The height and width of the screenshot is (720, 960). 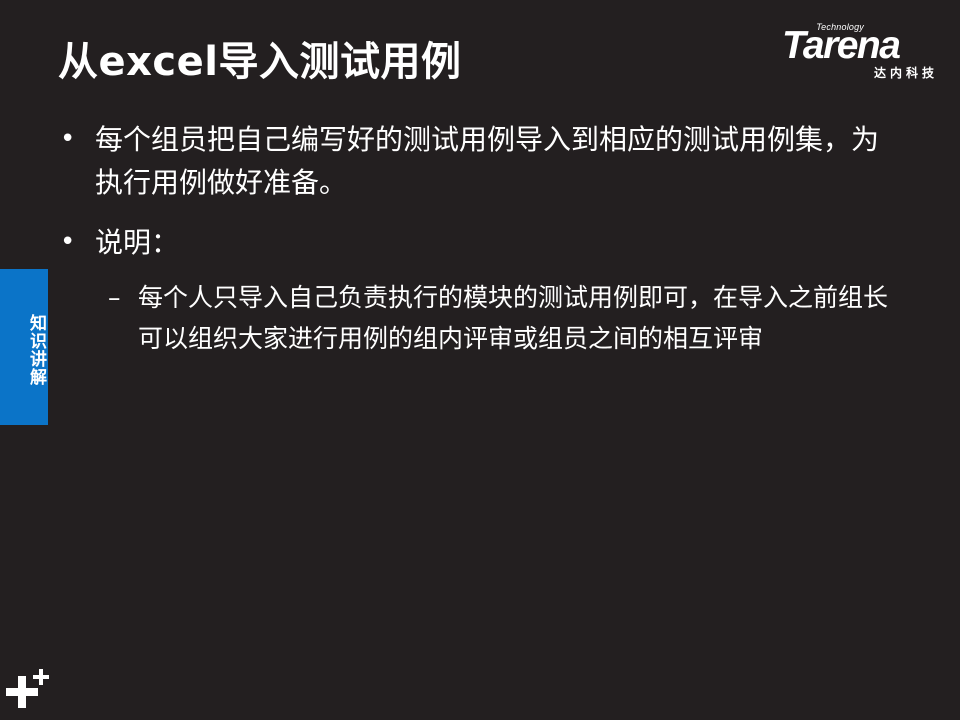 I want to click on logo-chinese-name: 达内科技, so click(x=905, y=73).